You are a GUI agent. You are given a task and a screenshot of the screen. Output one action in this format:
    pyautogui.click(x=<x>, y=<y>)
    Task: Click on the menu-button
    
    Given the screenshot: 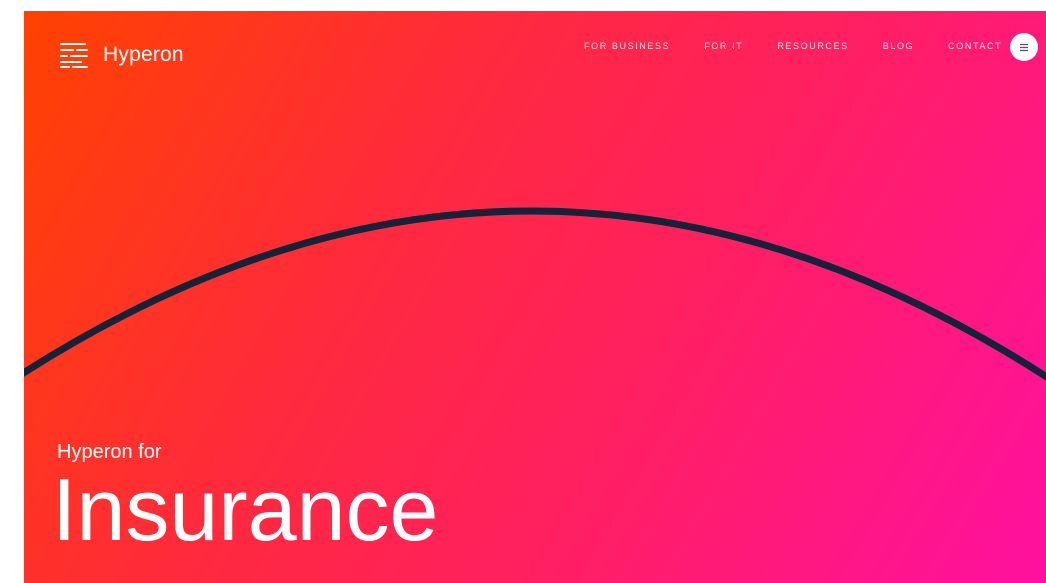 What is the action you would take?
    pyautogui.click(x=1024, y=47)
    